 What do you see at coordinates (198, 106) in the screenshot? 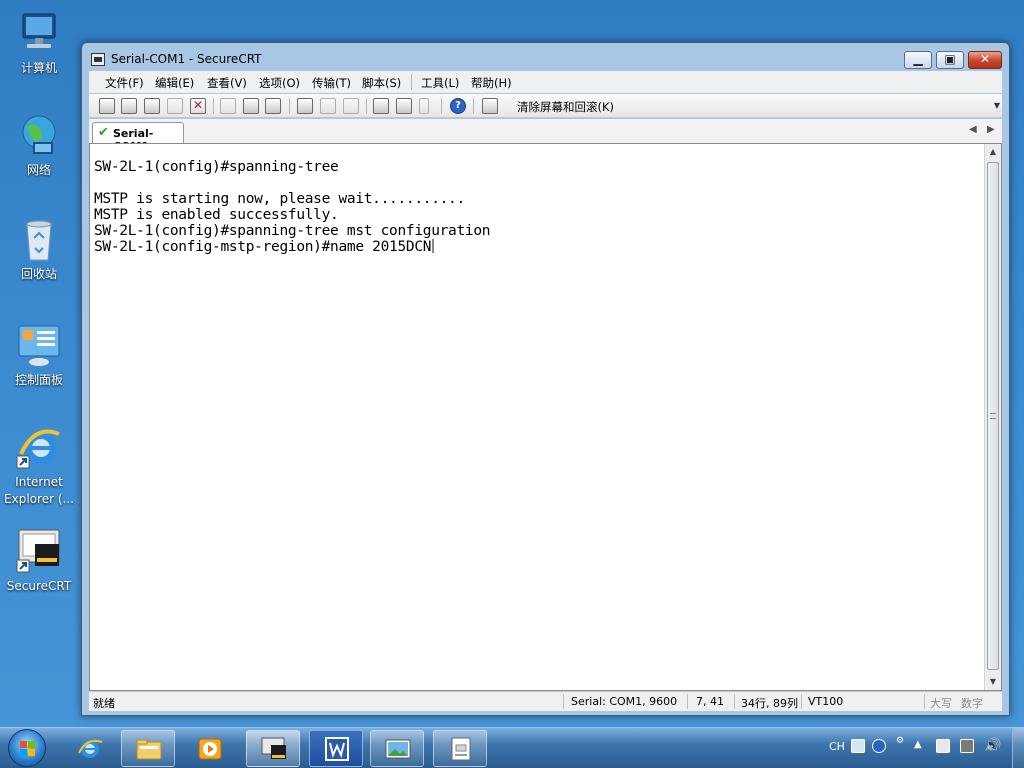
I see `disconnect-icon` at bounding box center [198, 106].